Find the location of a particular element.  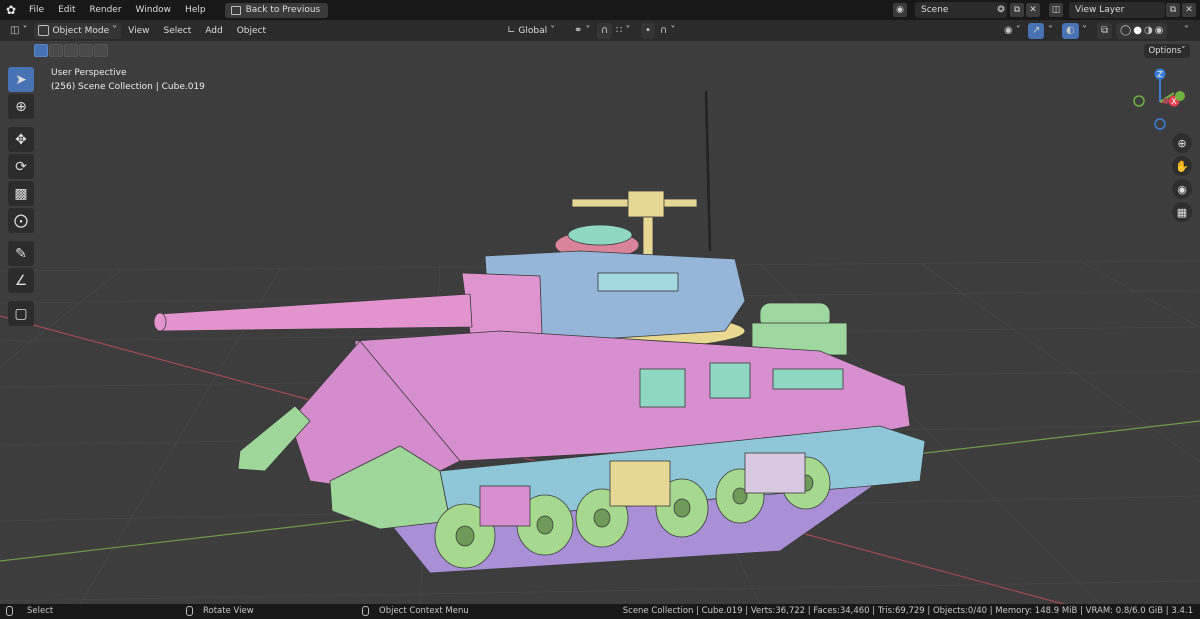

annotate-tool-icon: ✎ is located at coordinates (21, 253).